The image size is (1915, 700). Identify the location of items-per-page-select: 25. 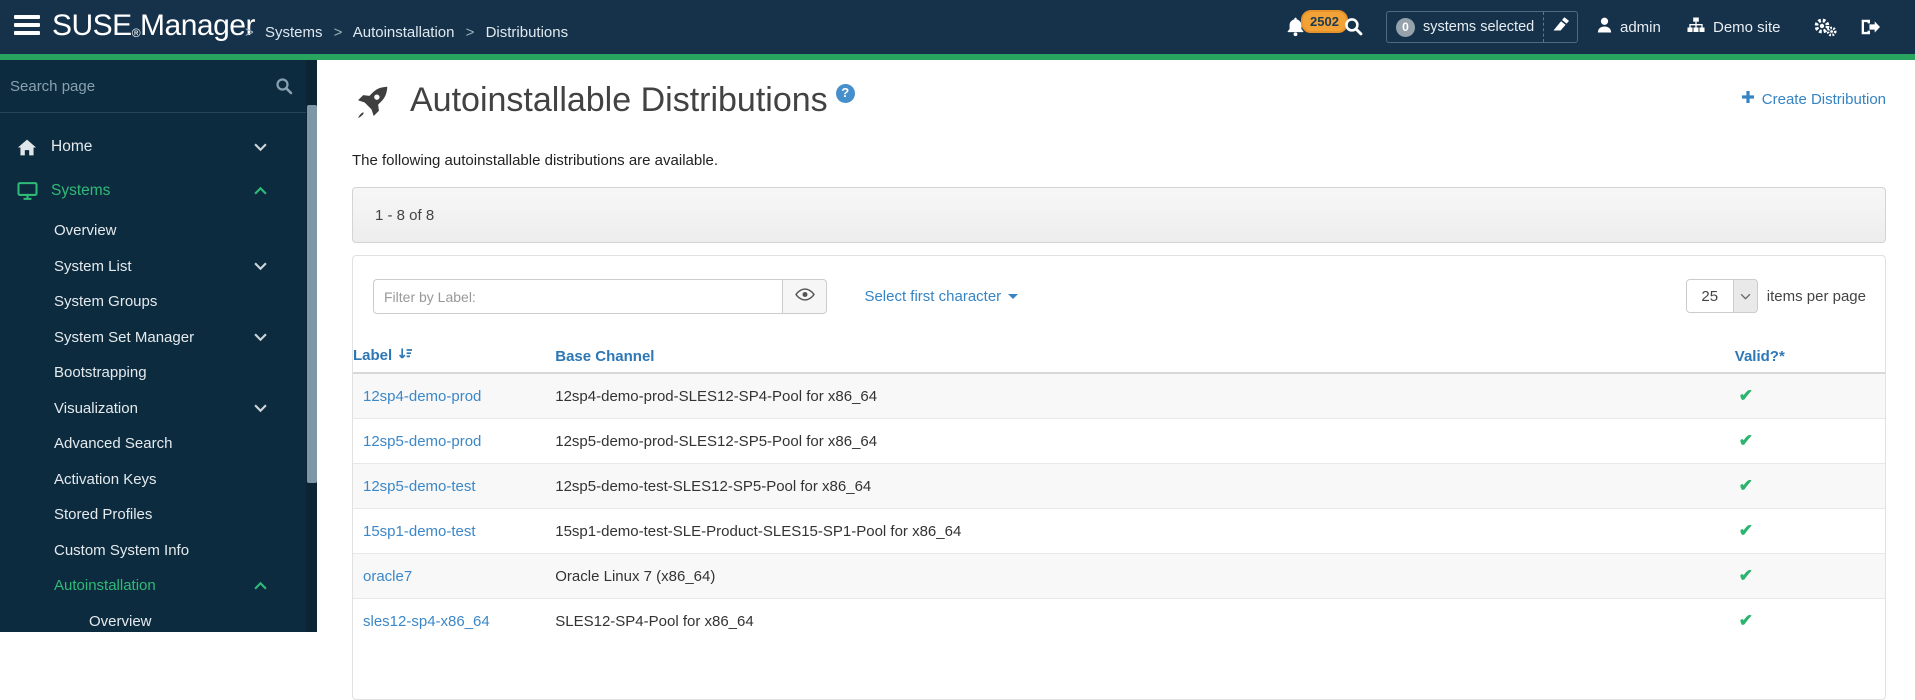
(1721, 296).